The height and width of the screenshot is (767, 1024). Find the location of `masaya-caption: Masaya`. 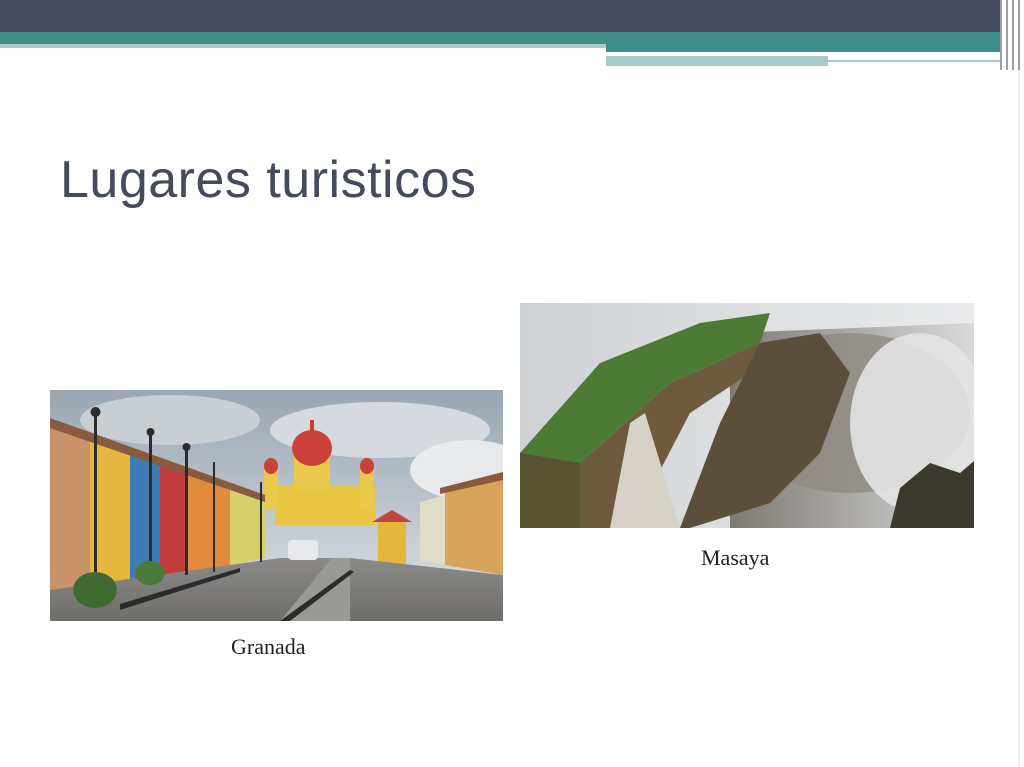

masaya-caption: Masaya is located at coordinates (735, 557).